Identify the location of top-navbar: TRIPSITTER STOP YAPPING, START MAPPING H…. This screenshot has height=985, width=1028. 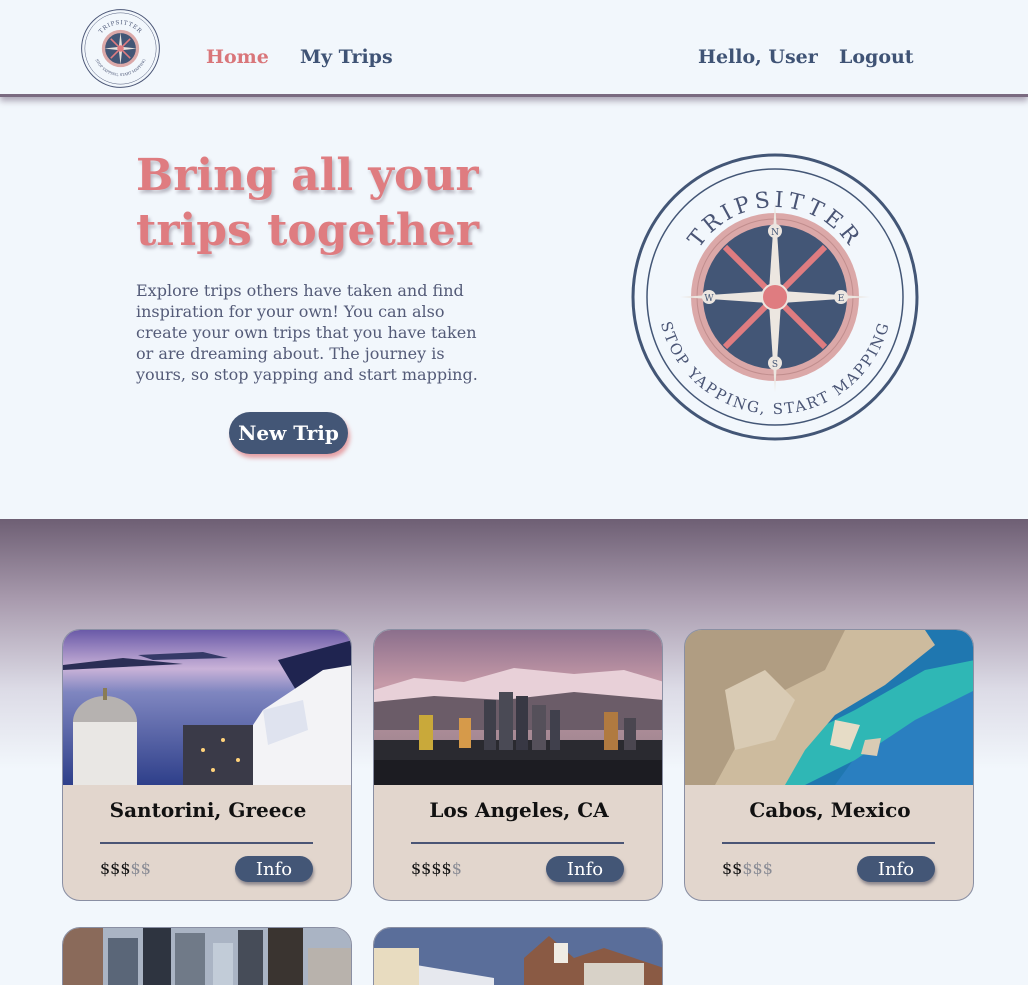
(514, 48).